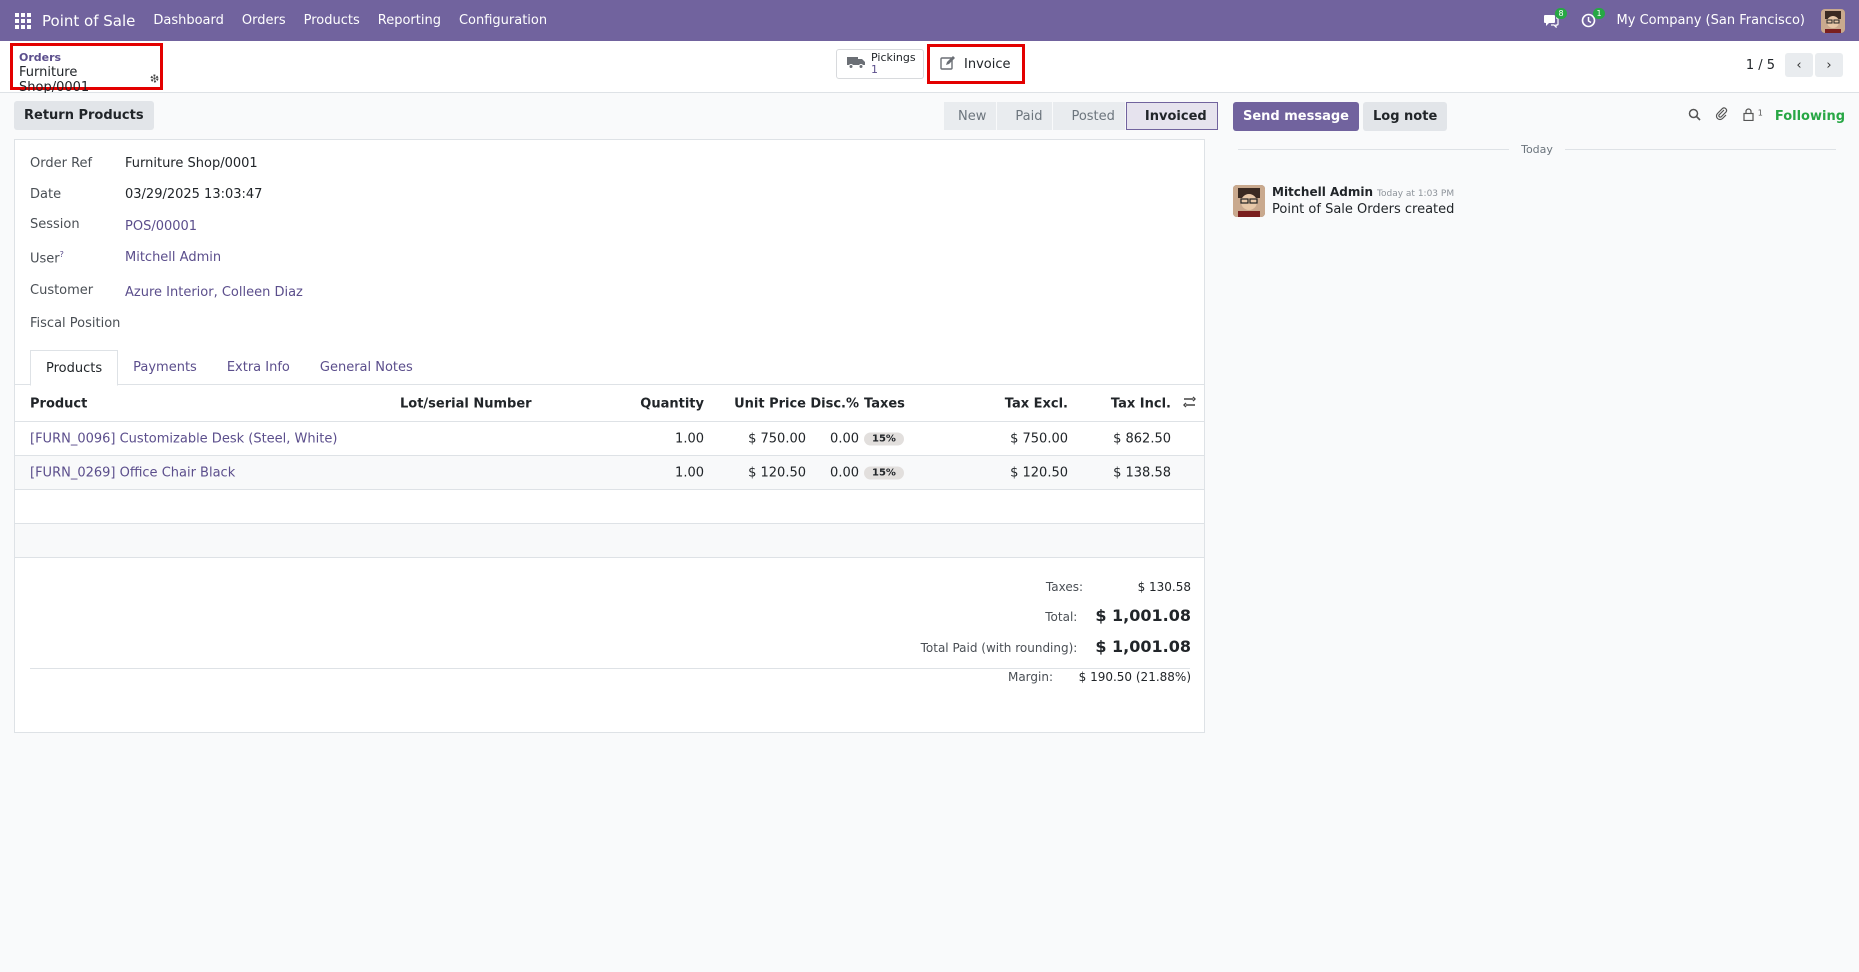 Image resolution: width=1859 pixels, height=972 pixels. I want to click on header-taxes: Taxes, so click(884, 403).